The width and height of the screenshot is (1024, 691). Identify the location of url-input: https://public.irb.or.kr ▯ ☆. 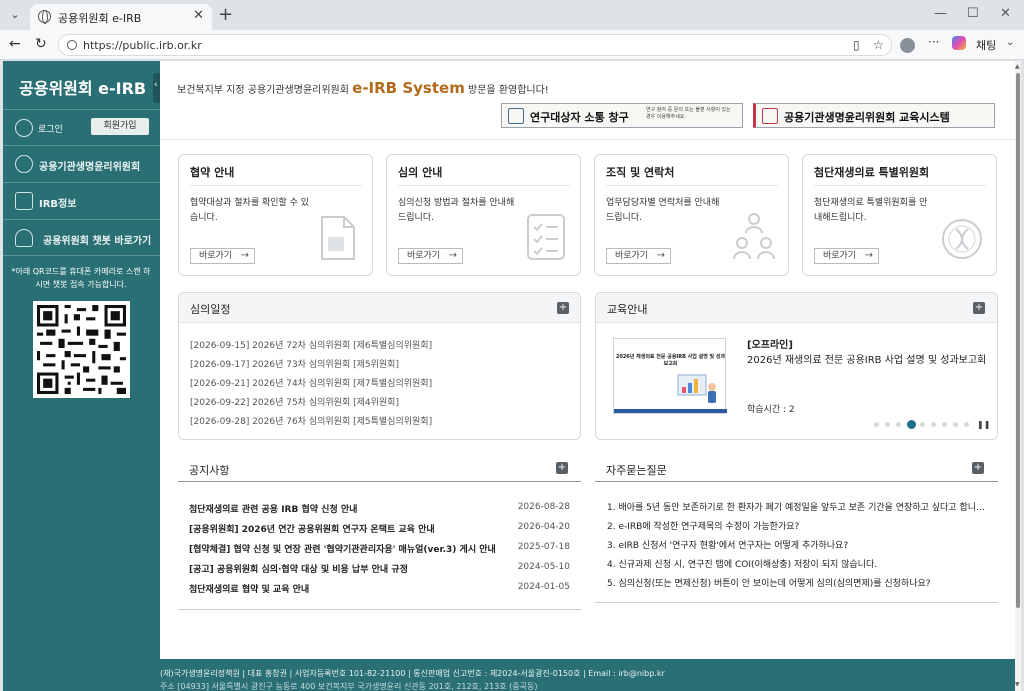
(475, 45).